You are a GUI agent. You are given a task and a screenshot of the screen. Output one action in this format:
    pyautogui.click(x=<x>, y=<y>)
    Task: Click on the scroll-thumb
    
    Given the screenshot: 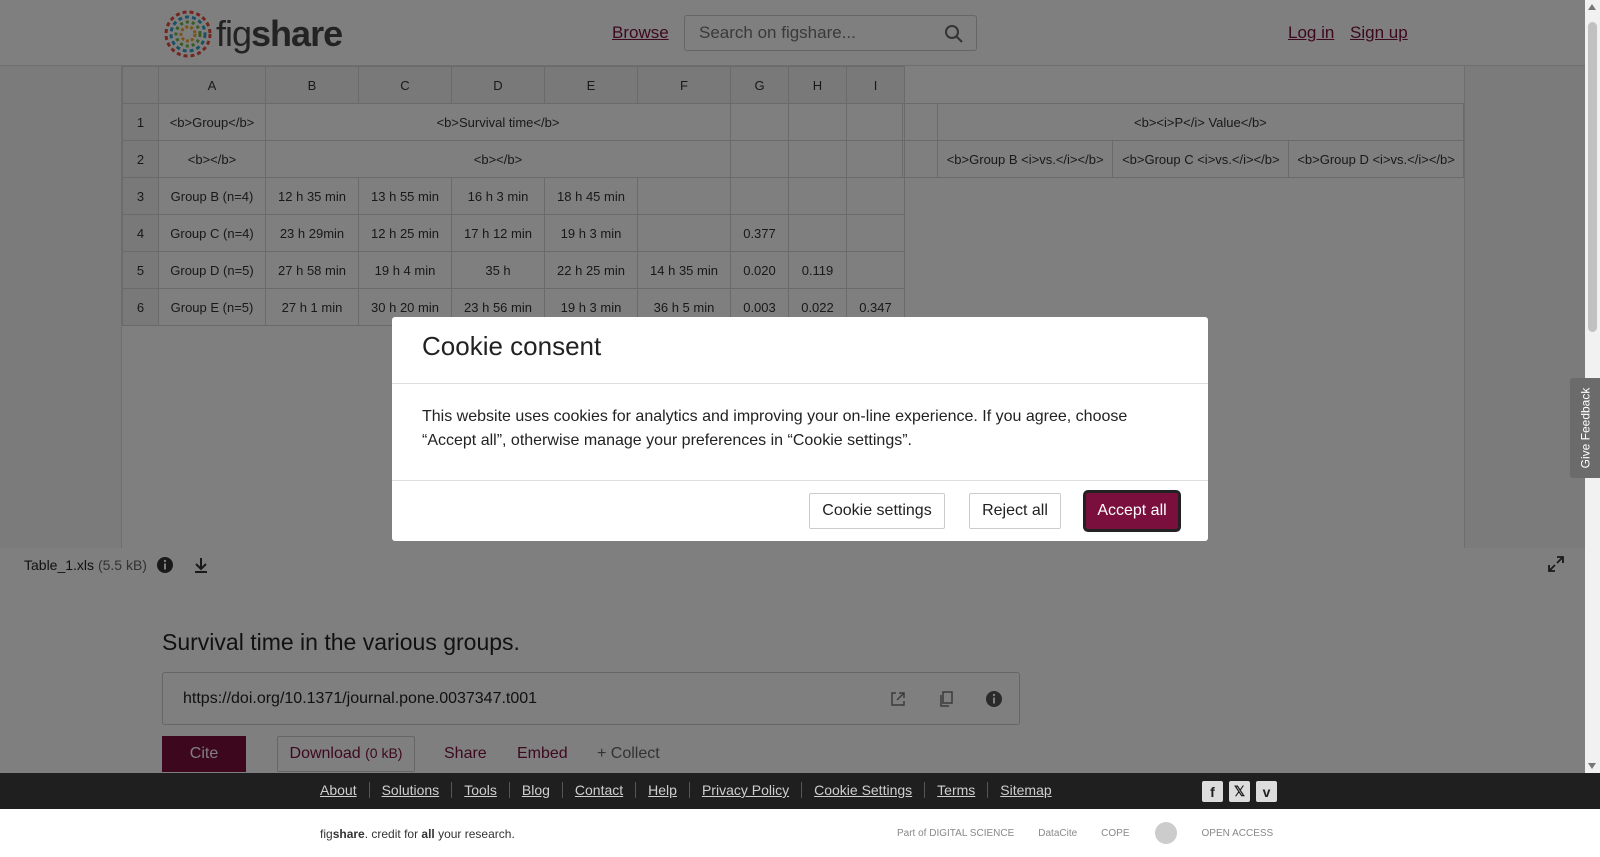 What is the action you would take?
    pyautogui.click(x=1592, y=177)
    